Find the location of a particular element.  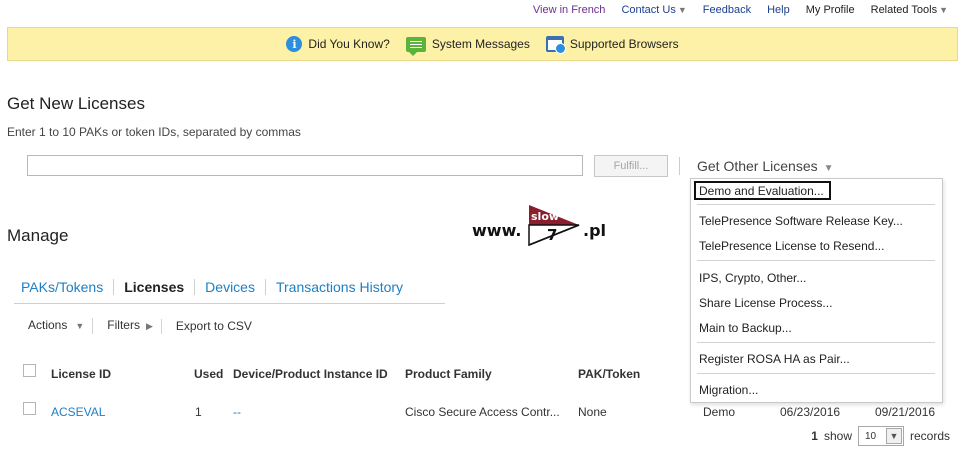

related-tools-link: Related Tools ▼ is located at coordinates (909, 10).